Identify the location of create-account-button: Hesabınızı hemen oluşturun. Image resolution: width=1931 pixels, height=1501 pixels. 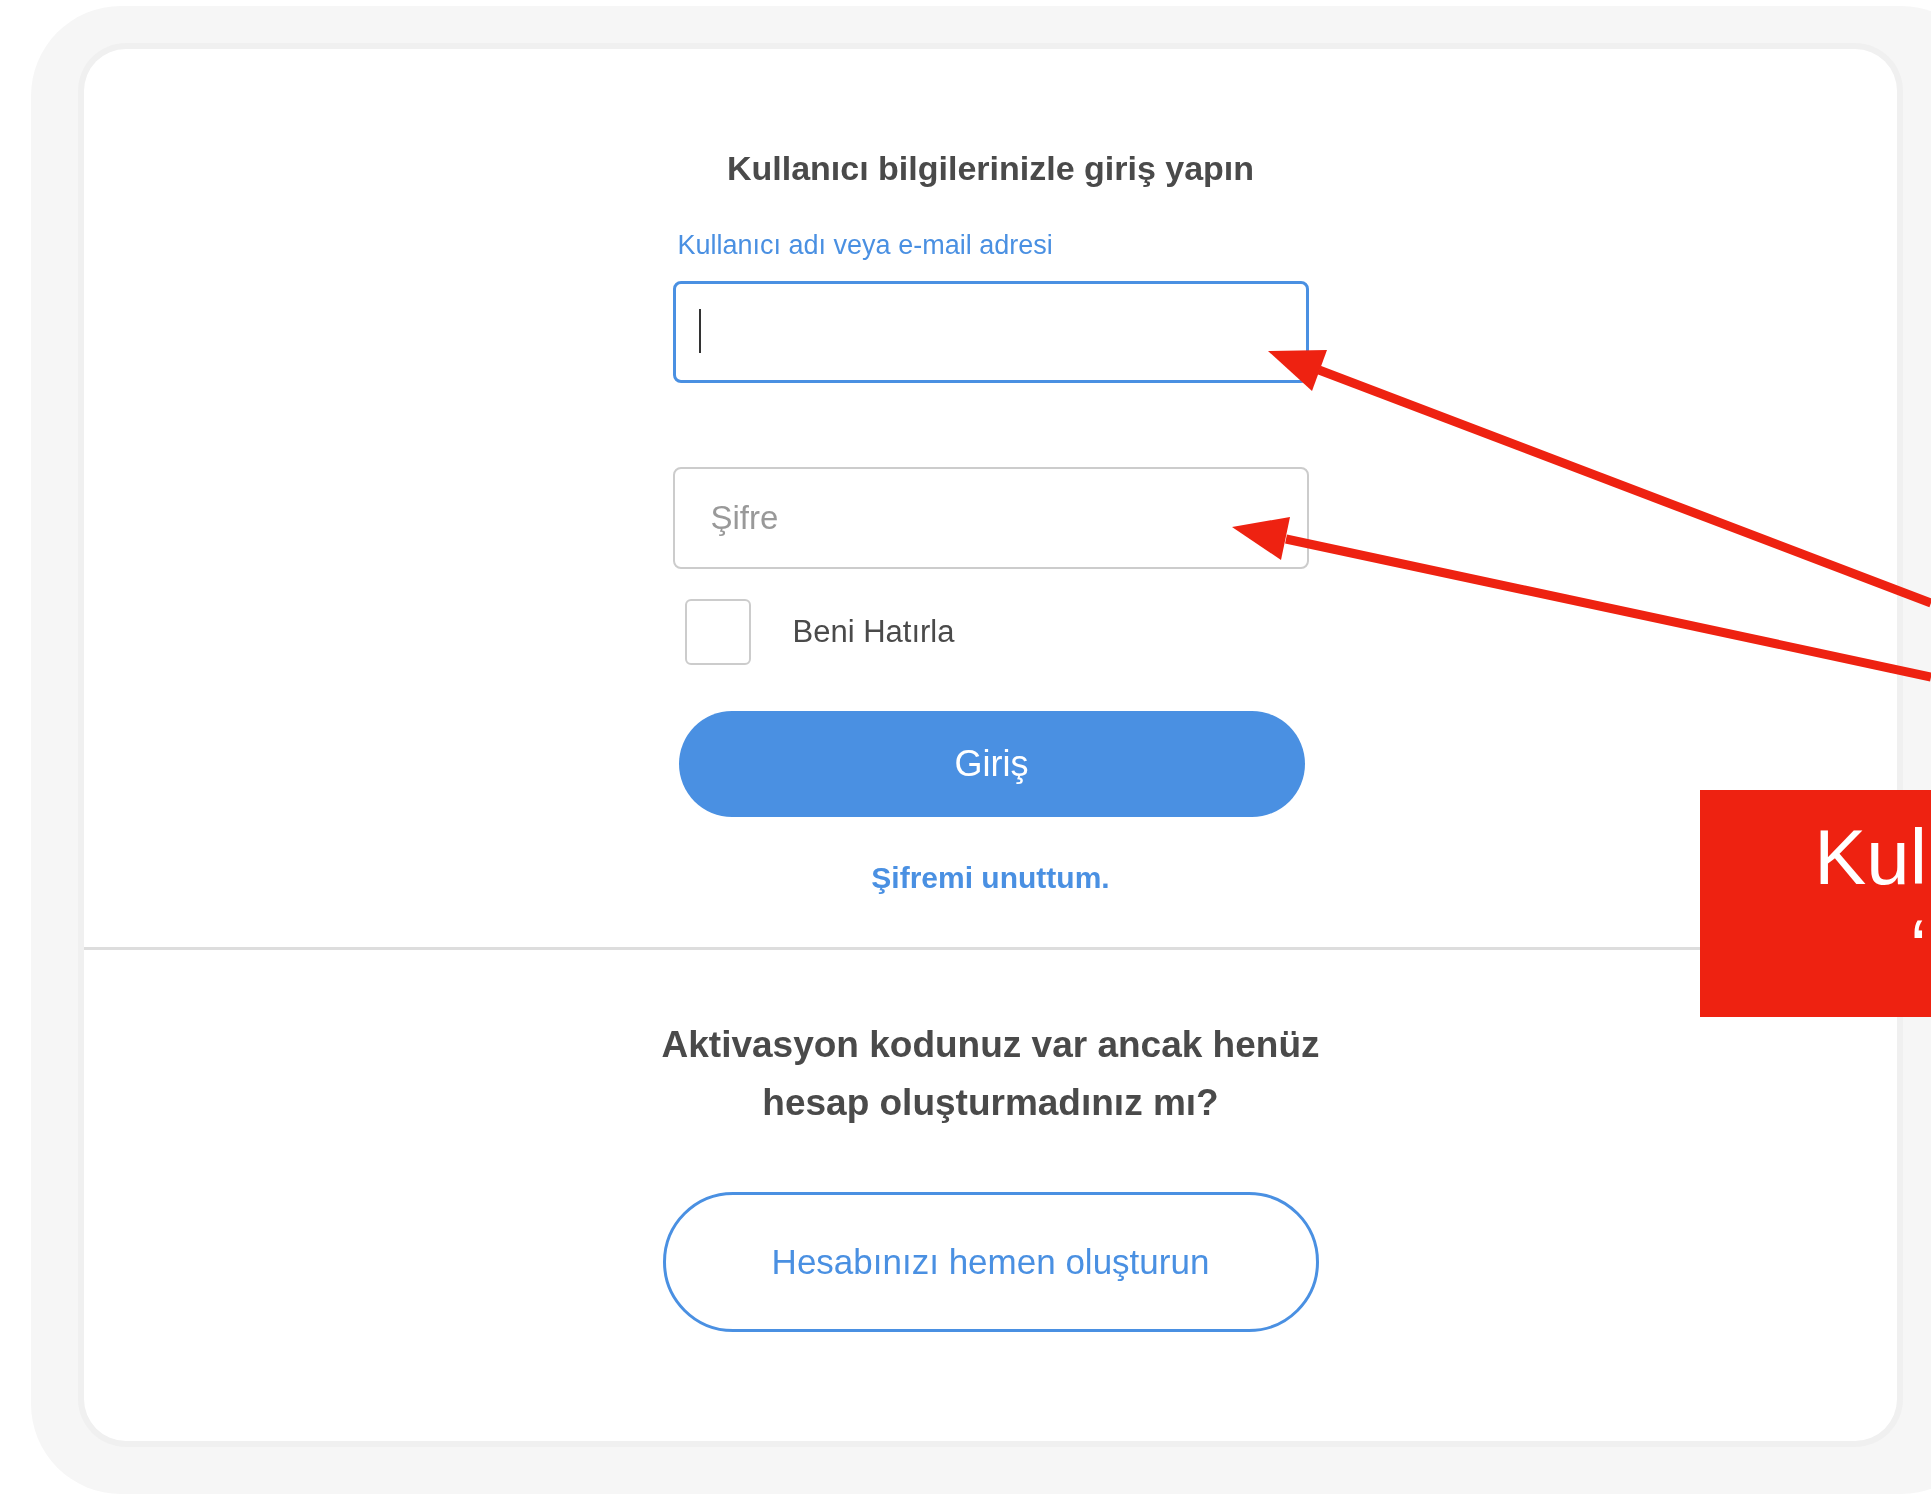
(990, 1262).